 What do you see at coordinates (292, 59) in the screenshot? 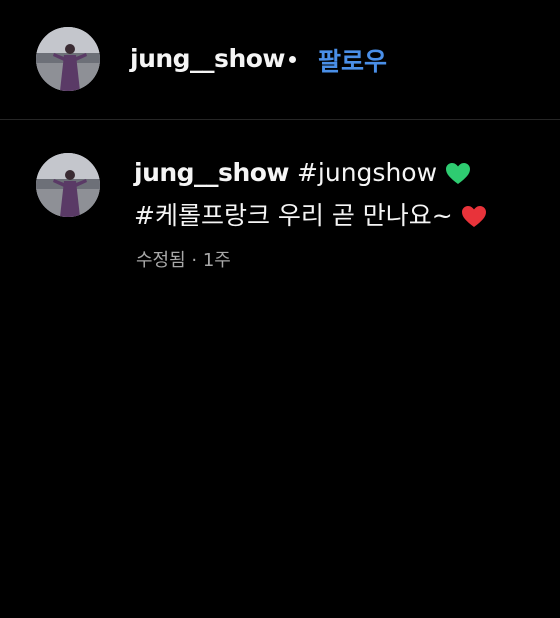
I see `separator-dot` at bounding box center [292, 59].